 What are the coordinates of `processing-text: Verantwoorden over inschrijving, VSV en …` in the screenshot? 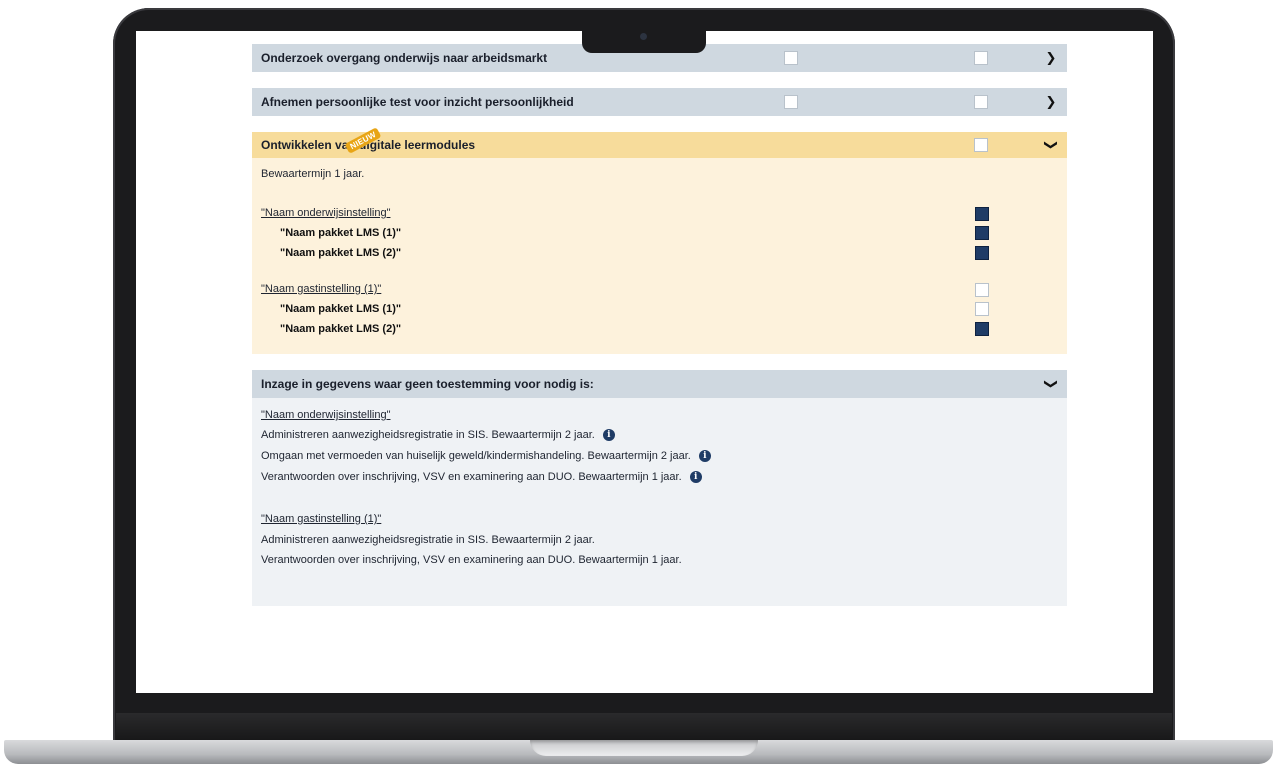 It's located at (471, 477).